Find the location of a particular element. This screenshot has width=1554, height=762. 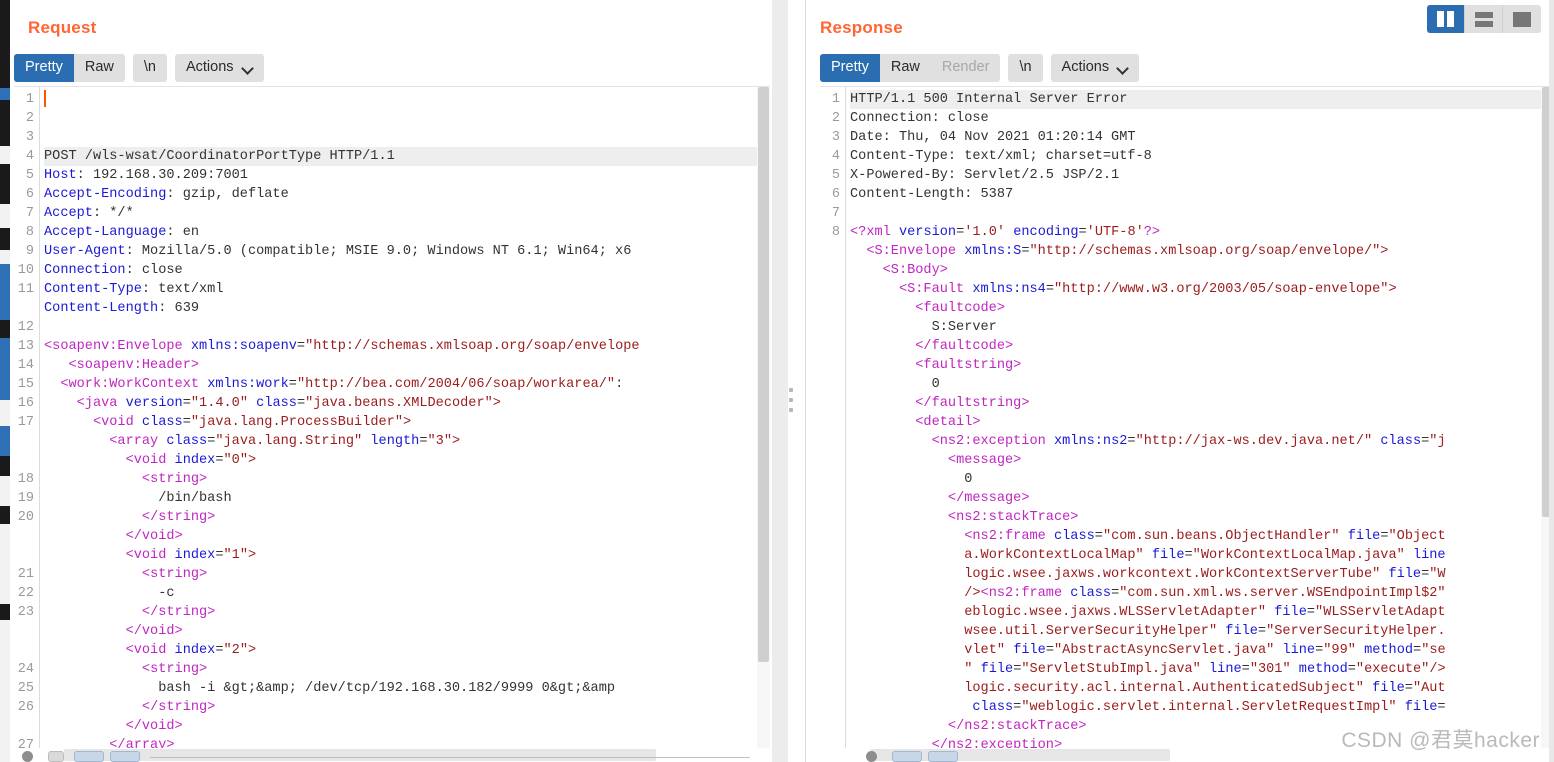

single-pane-layout-button is located at coordinates (1522, 19).